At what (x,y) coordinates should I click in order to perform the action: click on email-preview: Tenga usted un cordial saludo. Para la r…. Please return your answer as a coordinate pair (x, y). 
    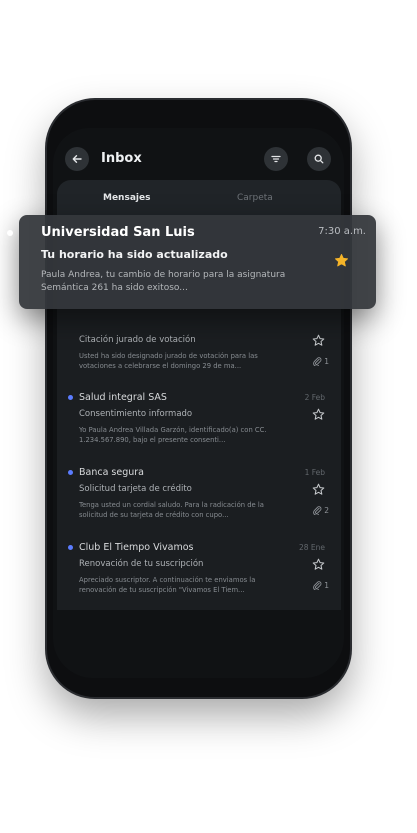
    Looking at the image, I should click on (171, 510).